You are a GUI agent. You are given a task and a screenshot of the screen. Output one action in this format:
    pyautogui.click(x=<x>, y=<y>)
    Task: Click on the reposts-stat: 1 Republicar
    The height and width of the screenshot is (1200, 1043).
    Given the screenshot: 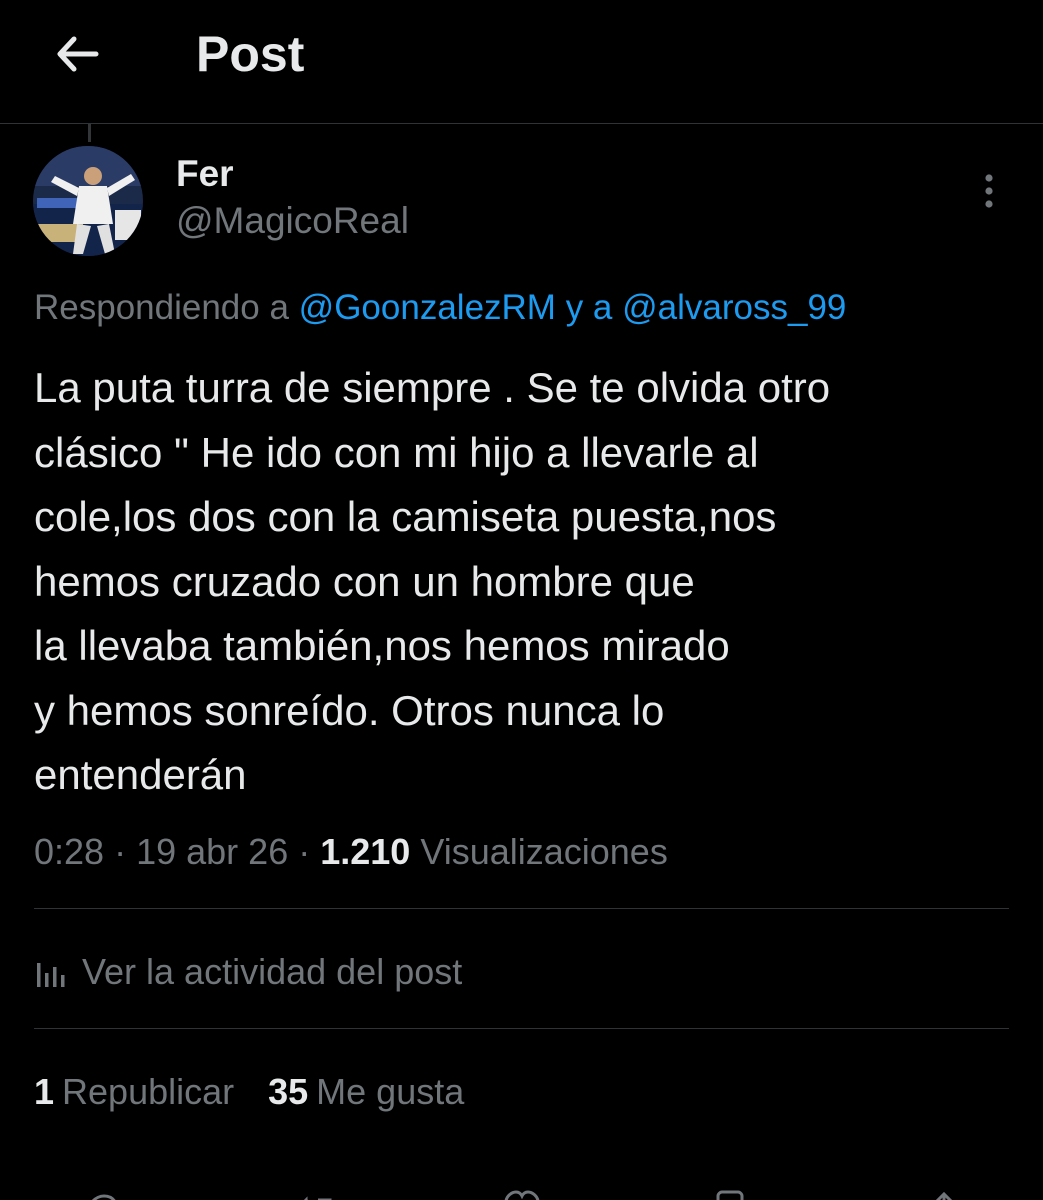 What is the action you would take?
    pyautogui.click(x=134, y=1091)
    